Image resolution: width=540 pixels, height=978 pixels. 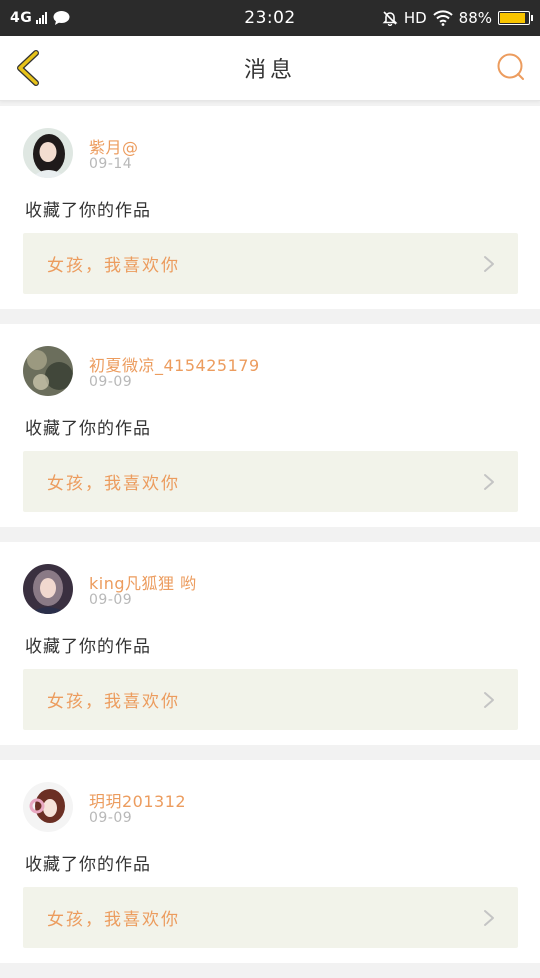 I want to click on battery-icon, so click(x=515, y=18).